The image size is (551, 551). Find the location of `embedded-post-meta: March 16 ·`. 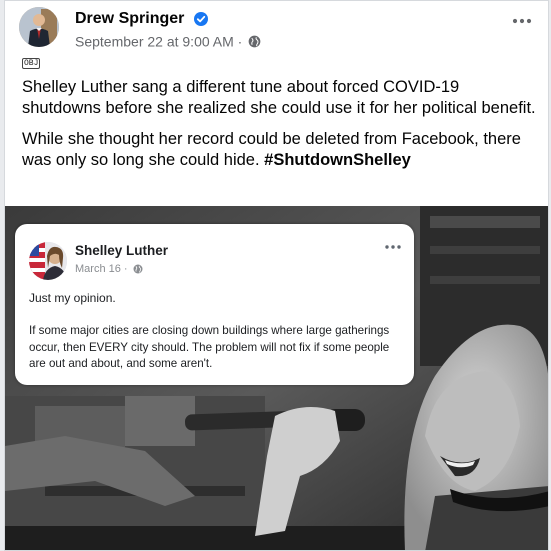

embedded-post-meta: March 16 · is located at coordinates (109, 269).